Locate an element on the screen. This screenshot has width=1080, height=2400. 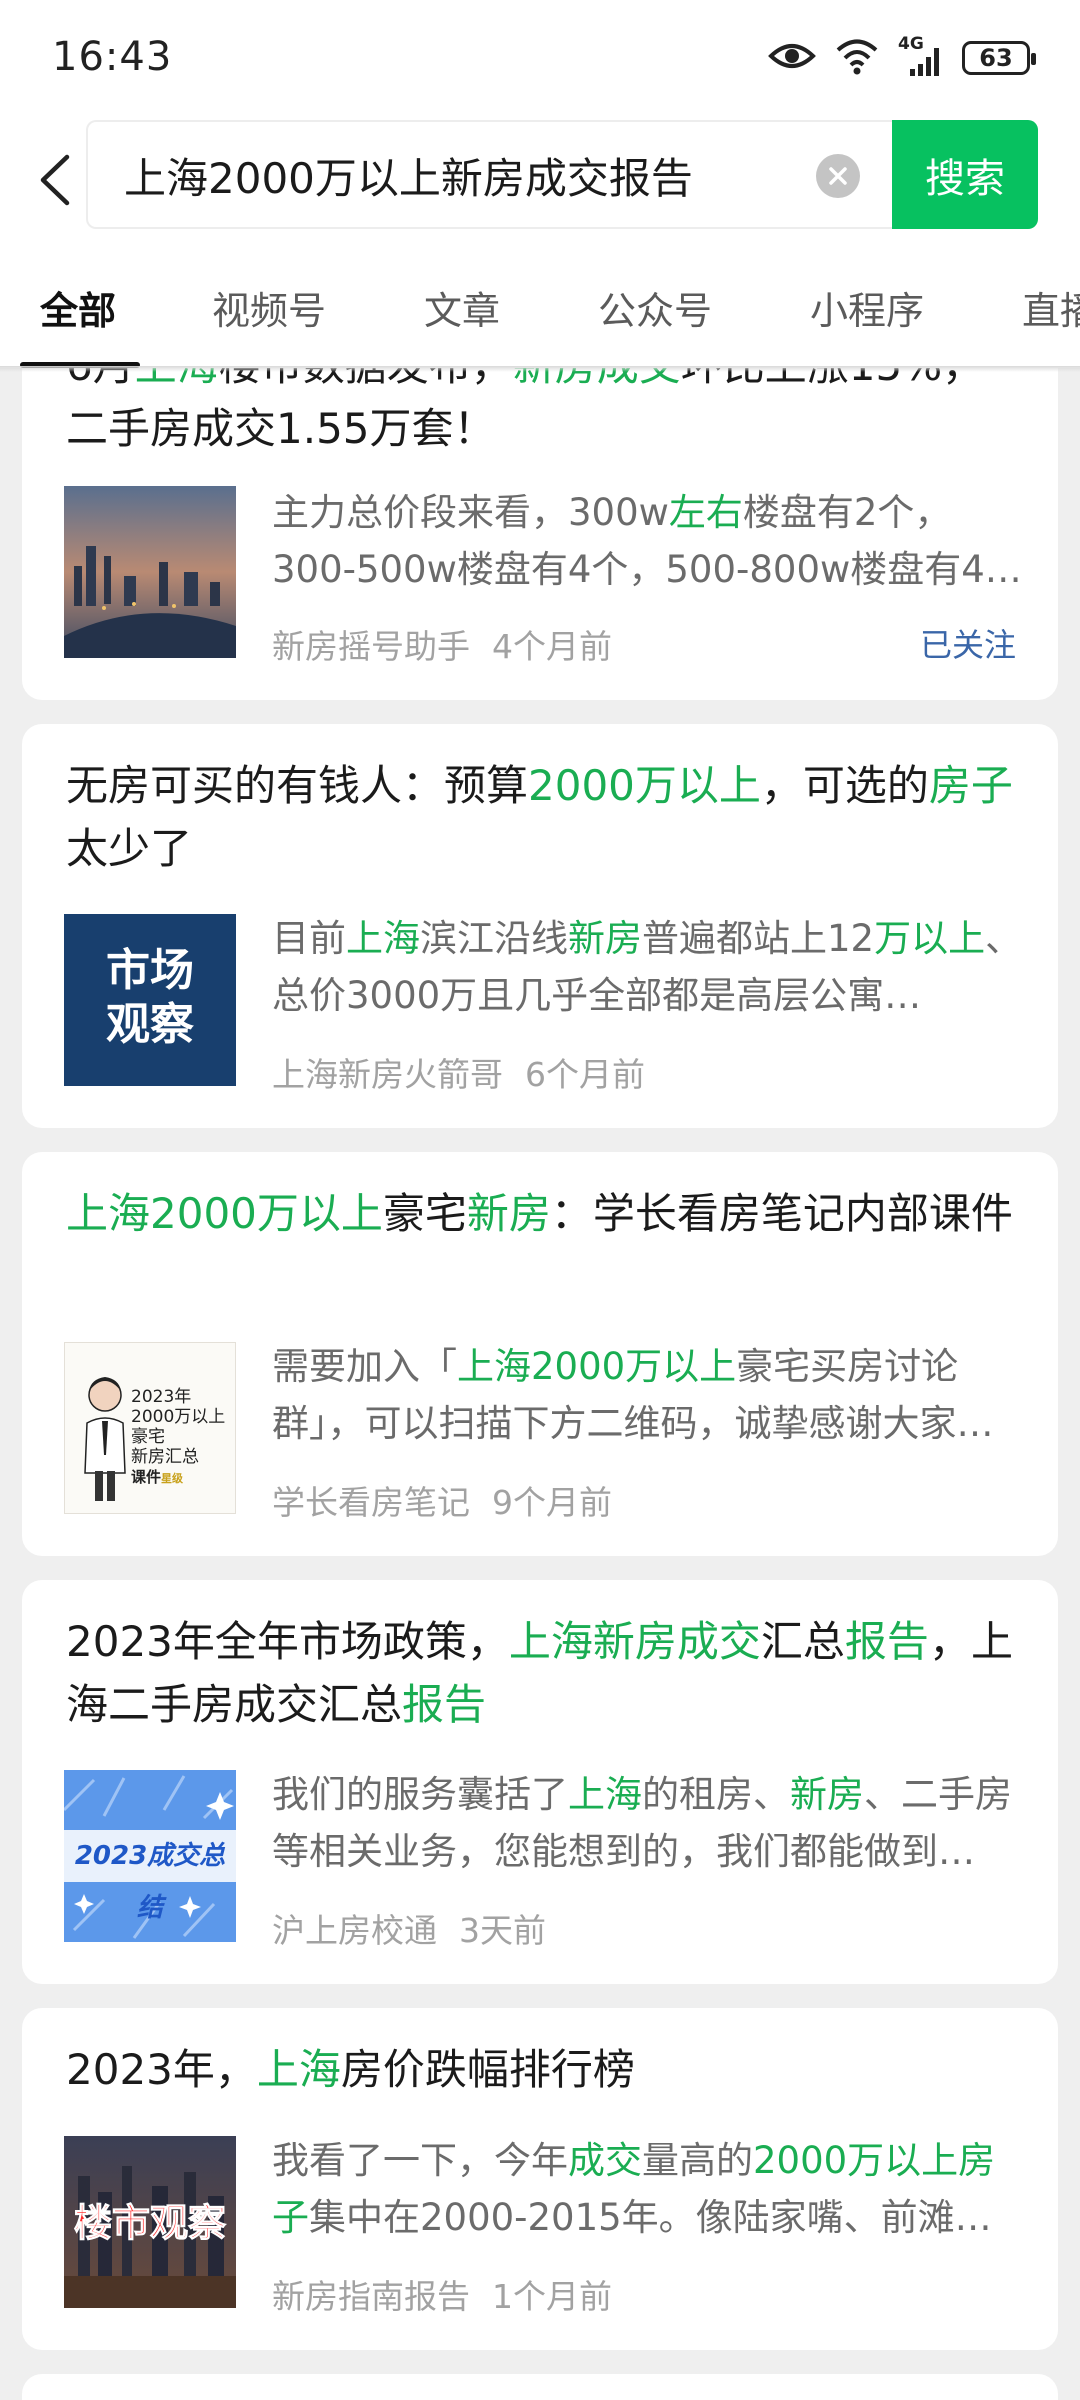
follow-status: 已关注 is located at coordinates (968, 643).